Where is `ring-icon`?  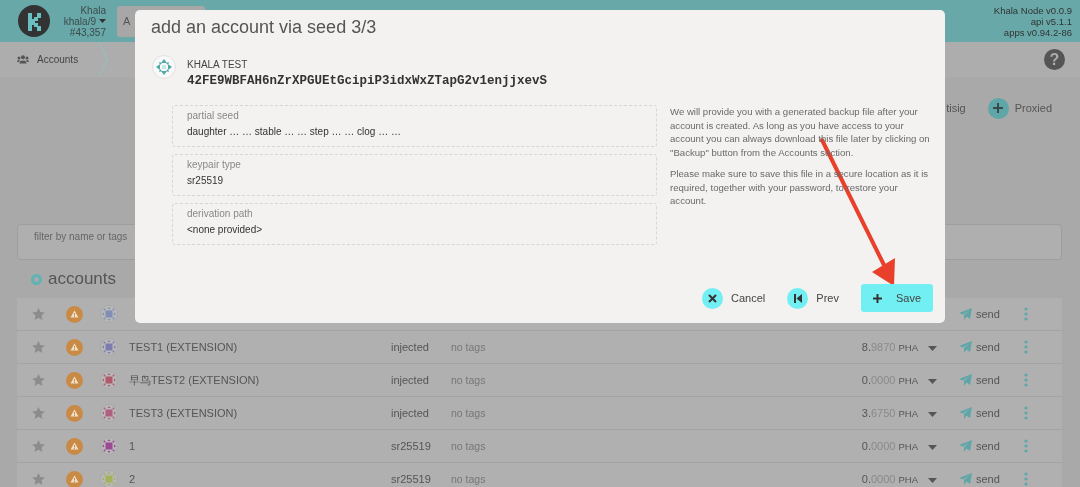 ring-icon is located at coordinates (36, 279).